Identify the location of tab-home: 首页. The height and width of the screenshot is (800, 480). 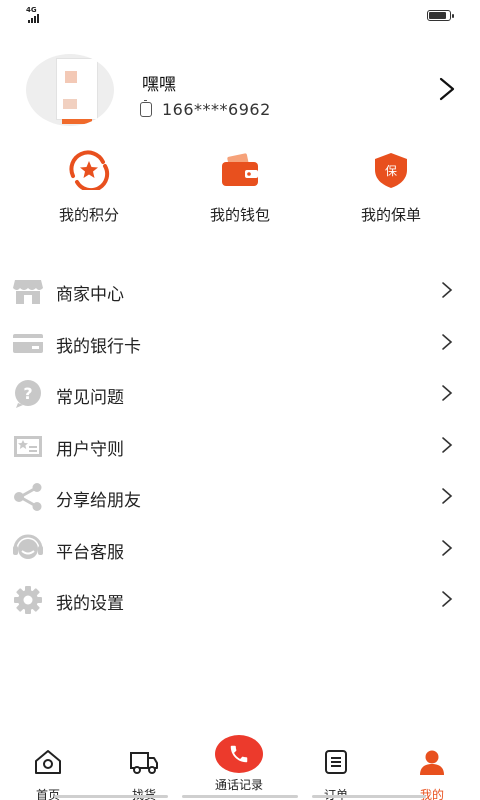
(48, 768).